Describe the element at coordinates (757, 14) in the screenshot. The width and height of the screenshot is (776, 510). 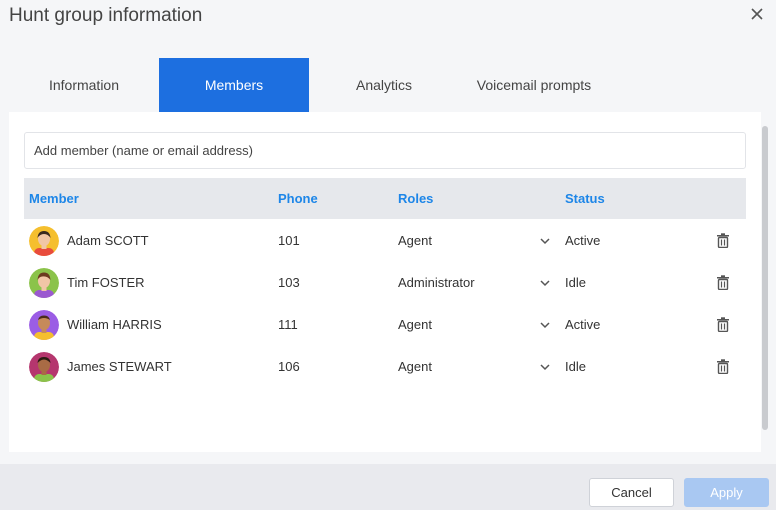
I see `close-icon` at that location.